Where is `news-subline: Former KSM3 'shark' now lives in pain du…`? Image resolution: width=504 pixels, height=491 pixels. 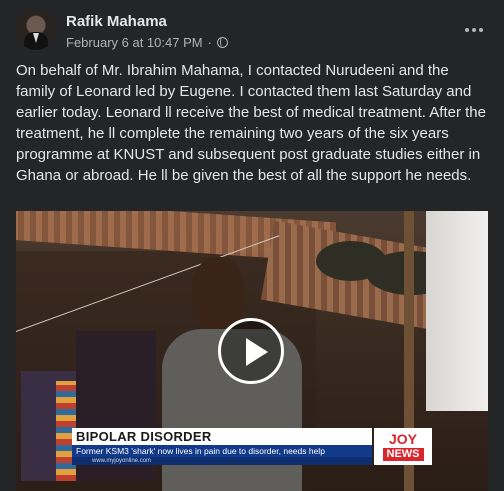 news-subline: Former KSM3 'shark' now lives in pain du… is located at coordinates (222, 451).